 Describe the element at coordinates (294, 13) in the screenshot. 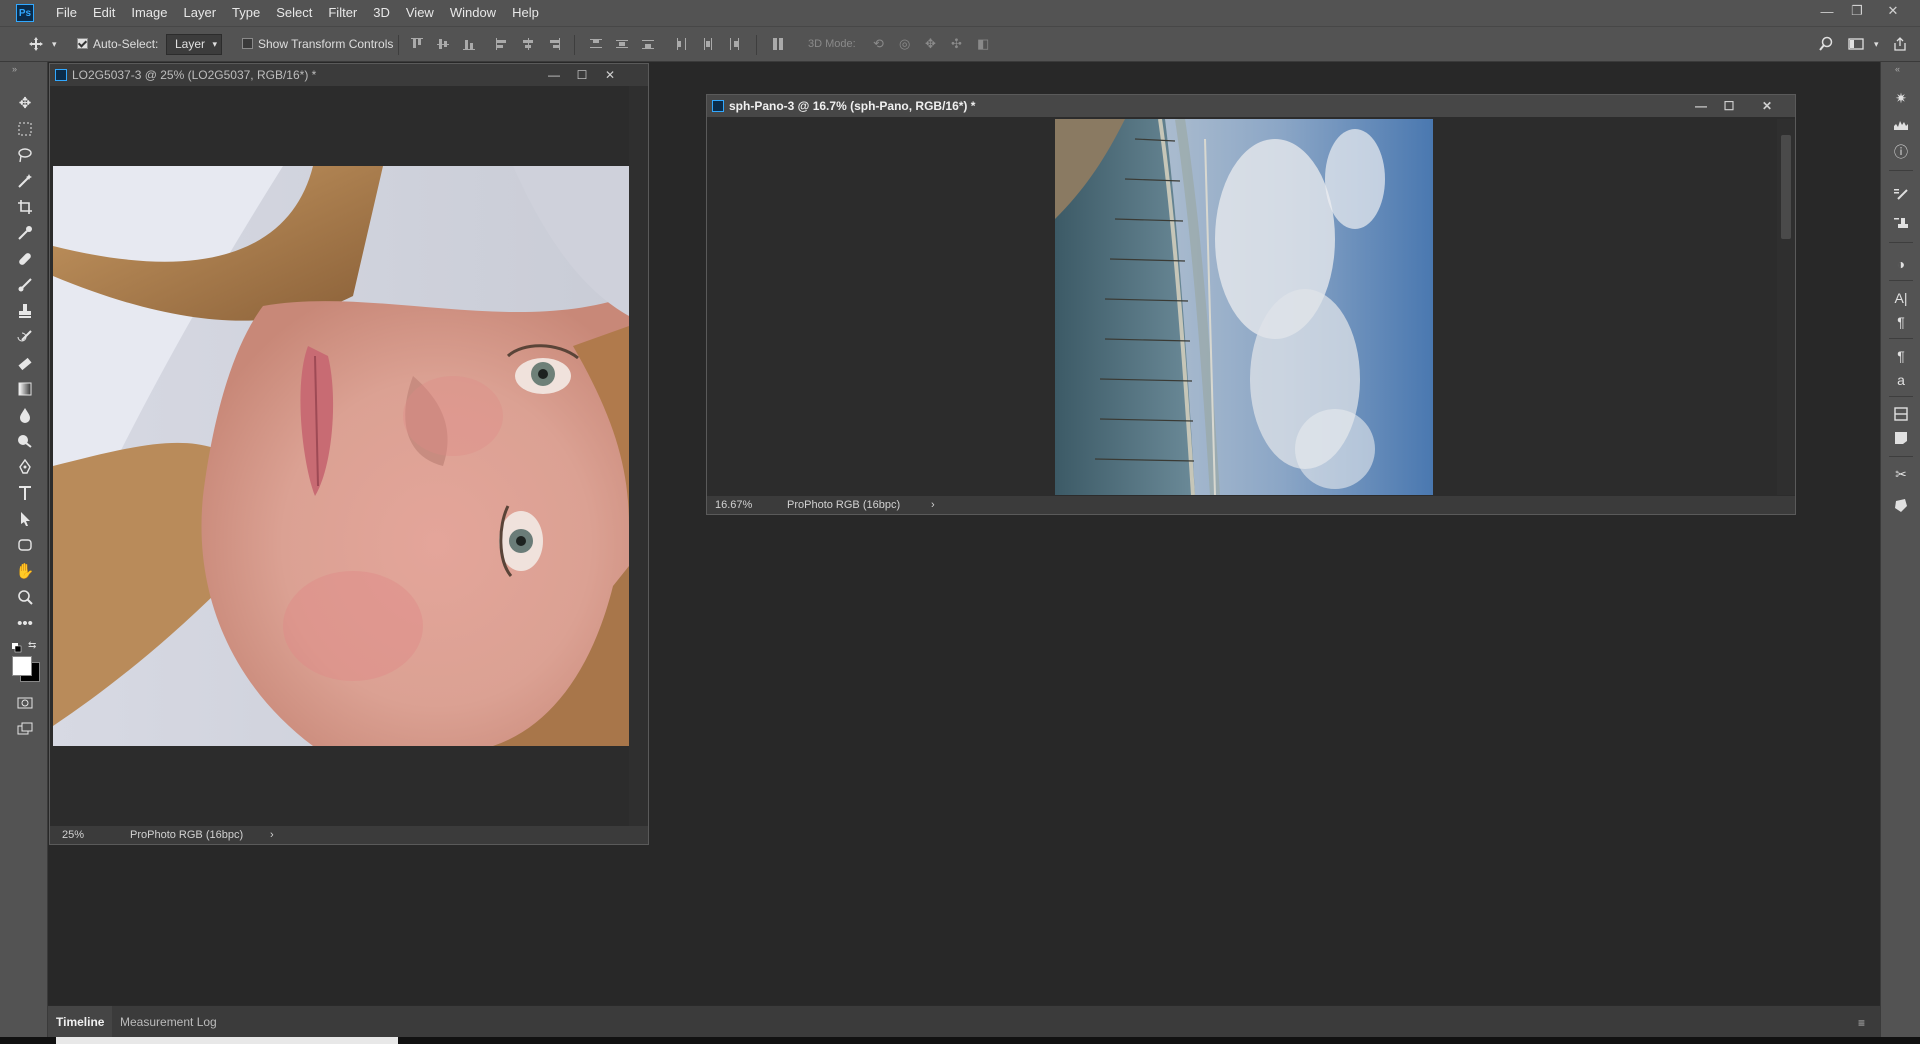

I see `menu-select: Select` at that location.